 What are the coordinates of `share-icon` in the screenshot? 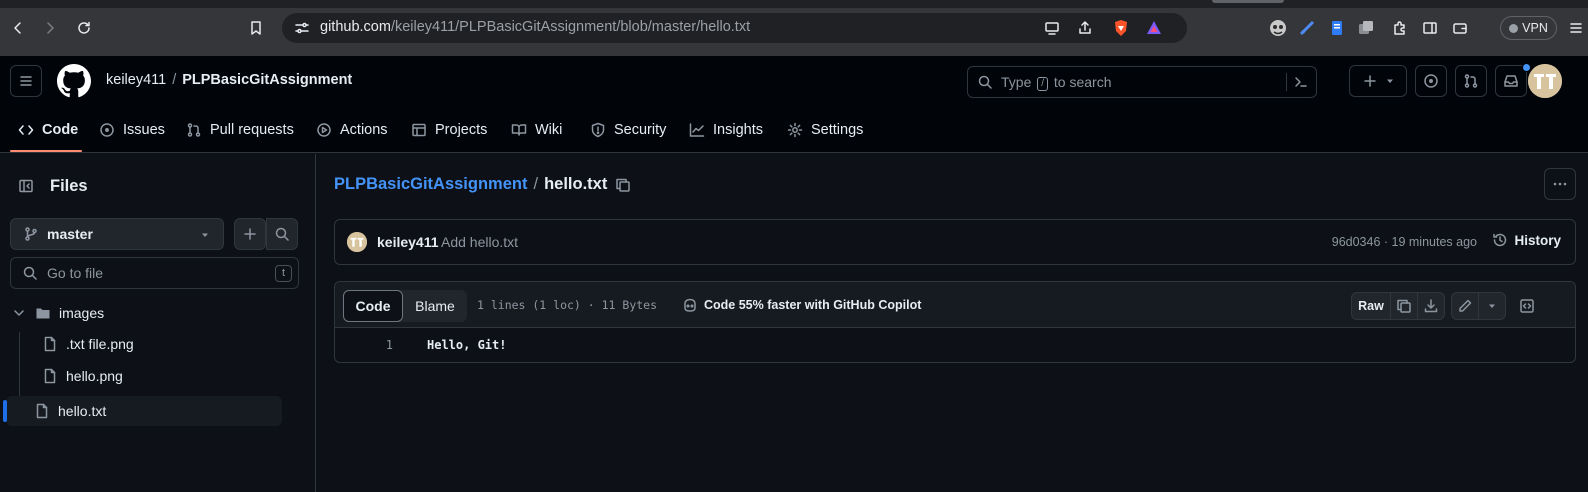 It's located at (1085, 28).